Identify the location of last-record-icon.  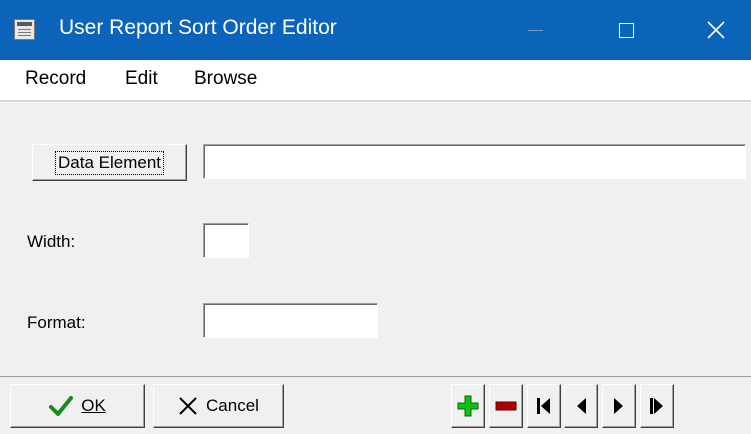
(656, 406).